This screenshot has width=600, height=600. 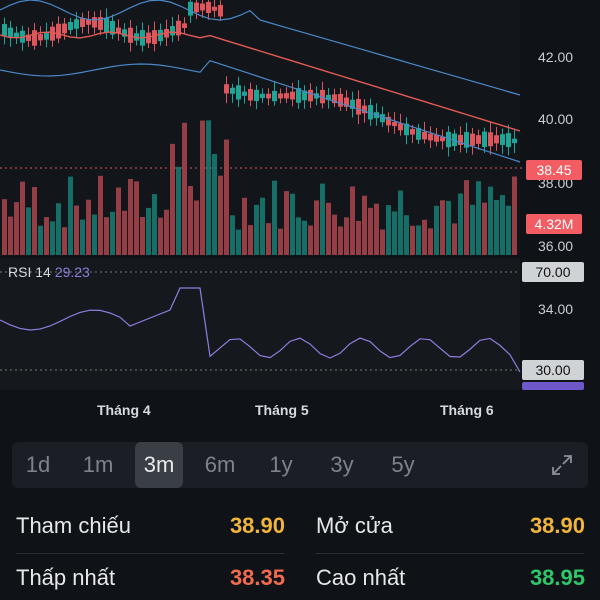 I want to click on time-range-selector: 1d 1m 3m 6m 1y 3y 5y, so click(x=300, y=465).